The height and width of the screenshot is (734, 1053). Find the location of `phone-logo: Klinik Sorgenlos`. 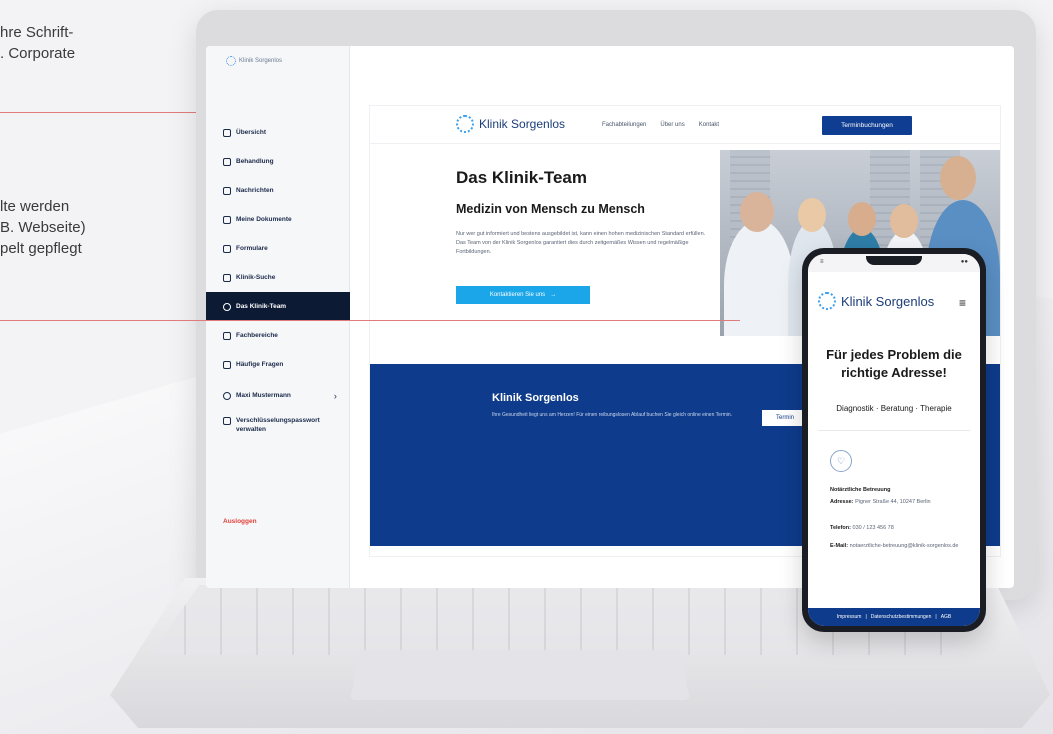

phone-logo: Klinik Sorgenlos is located at coordinates (876, 301).